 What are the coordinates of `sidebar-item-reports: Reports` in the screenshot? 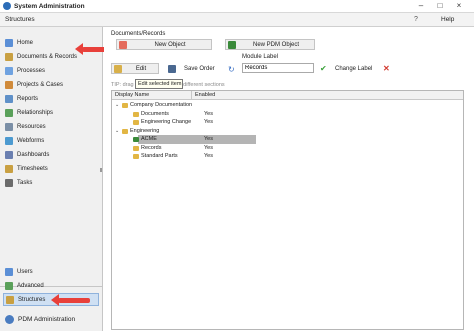 It's located at (51, 98).